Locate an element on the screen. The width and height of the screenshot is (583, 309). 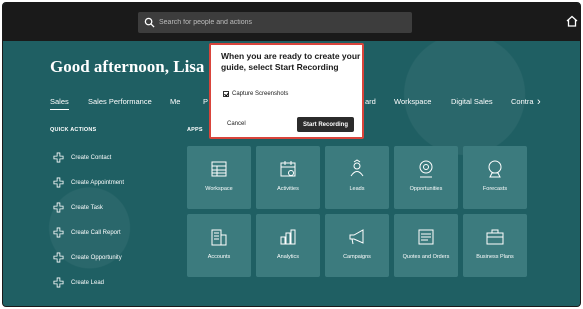
app-tile-activities: Activities is located at coordinates (288, 177).